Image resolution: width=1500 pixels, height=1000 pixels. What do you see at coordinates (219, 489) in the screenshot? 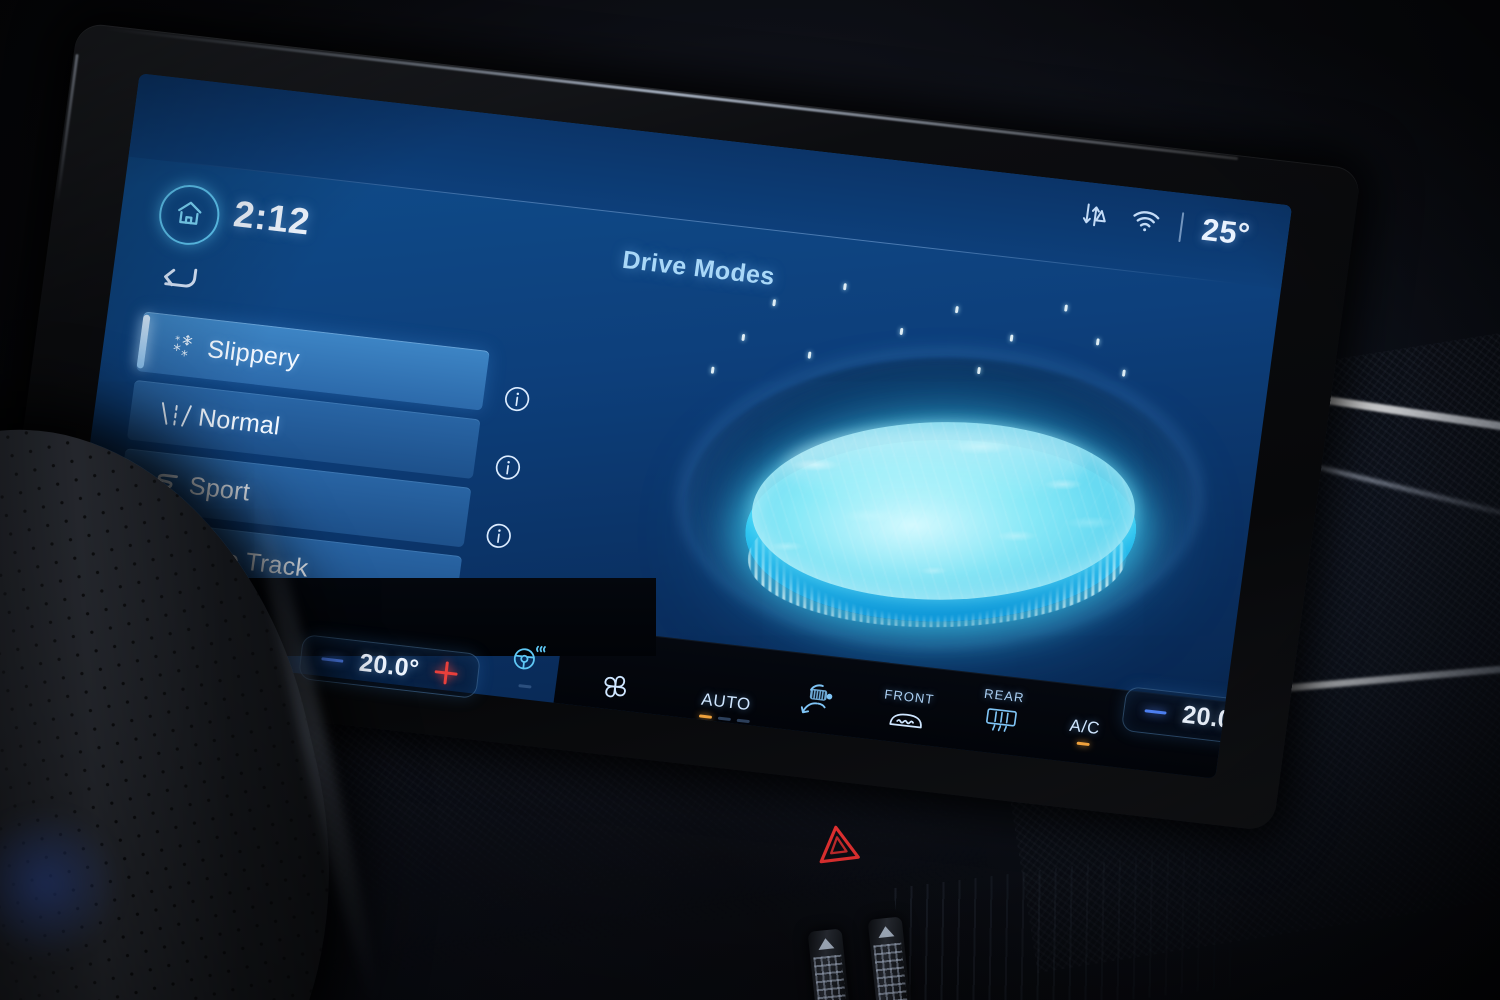
I see `drive-mode-label: Sport` at bounding box center [219, 489].